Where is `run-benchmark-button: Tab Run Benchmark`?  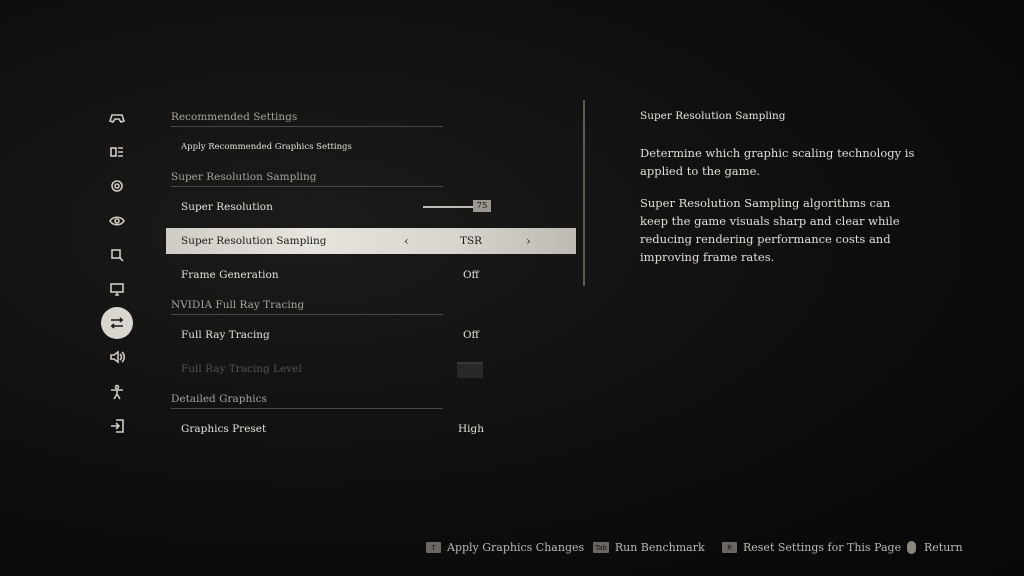 run-benchmark-button: Tab Run Benchmark is located at coordinates (649, 547).